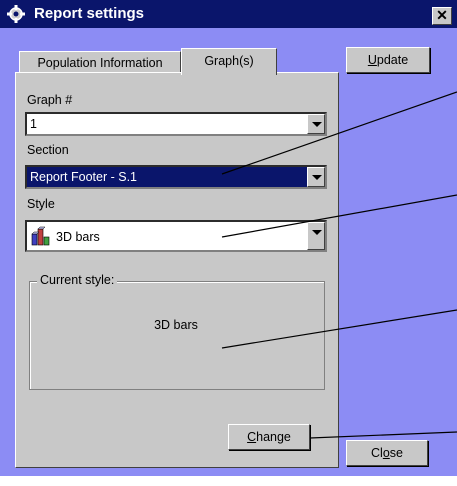 The height and width of the screenshot is (486, 457). I want to click on graph-number-value: 1, so click(33, 124).